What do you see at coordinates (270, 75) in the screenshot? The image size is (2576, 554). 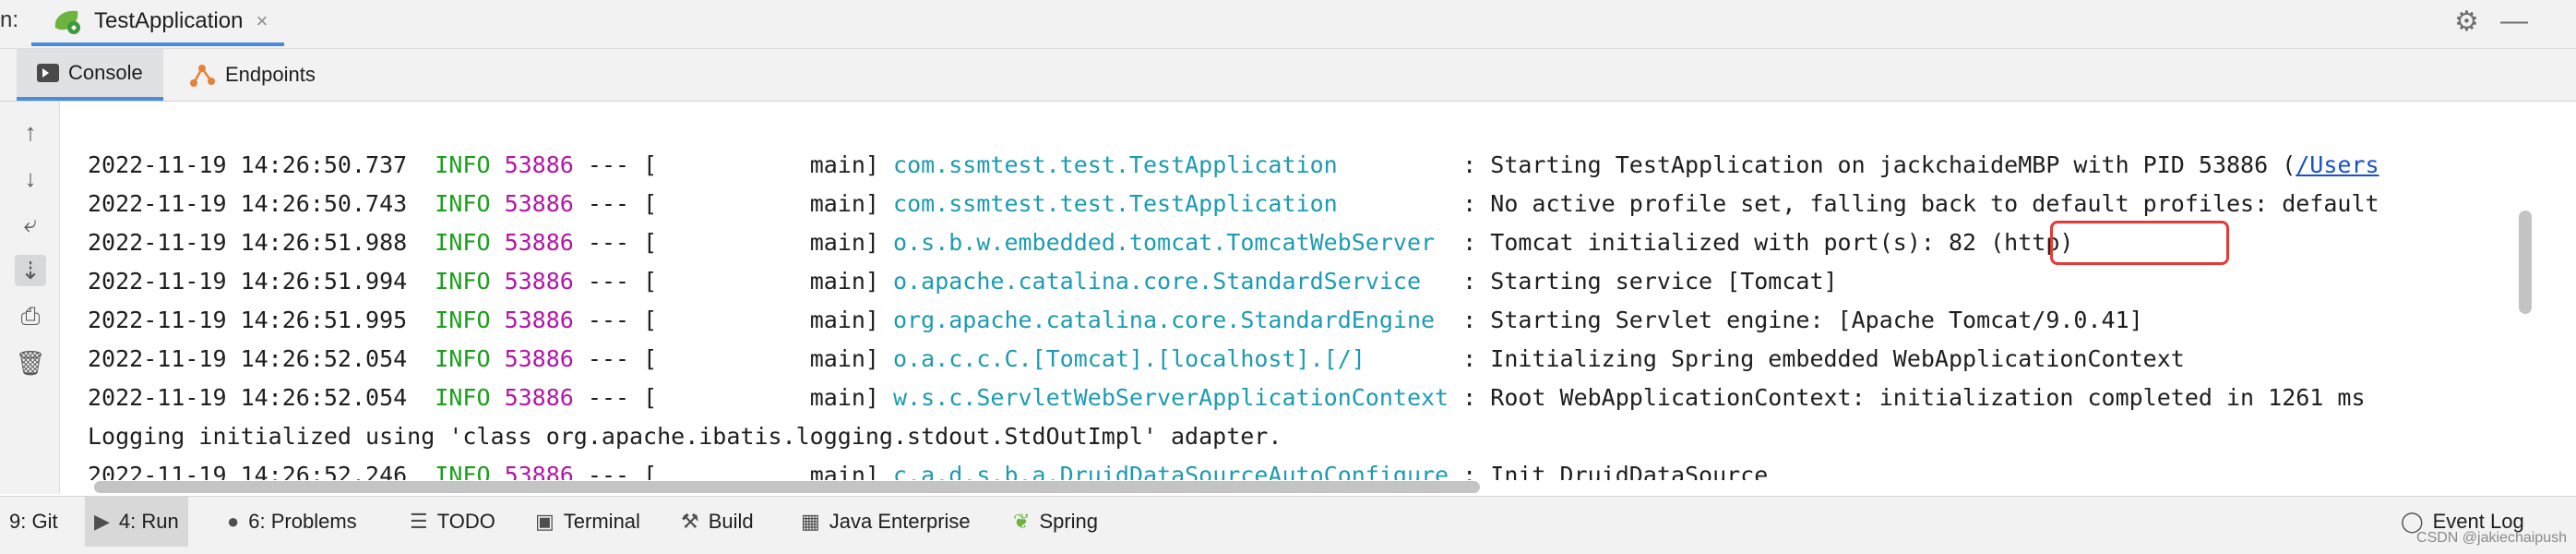 I see `tab-endpoints-label: Endpoints` at bounding box center [270, 75].